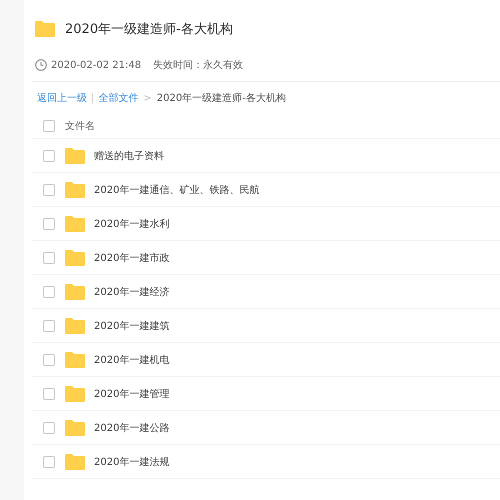  I want to click on folder-name: 2020年一建法规, so click(132, 461).